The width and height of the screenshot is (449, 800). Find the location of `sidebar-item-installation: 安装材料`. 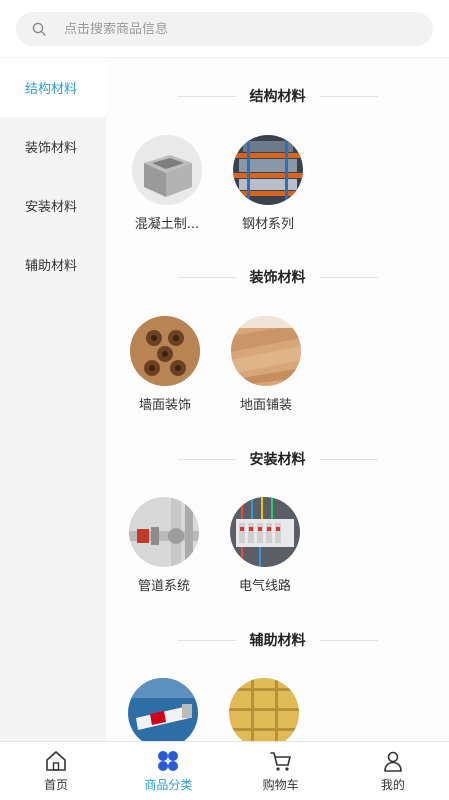

sidebar-item-installation: 安装材料 is located at coordinates (53, 205).